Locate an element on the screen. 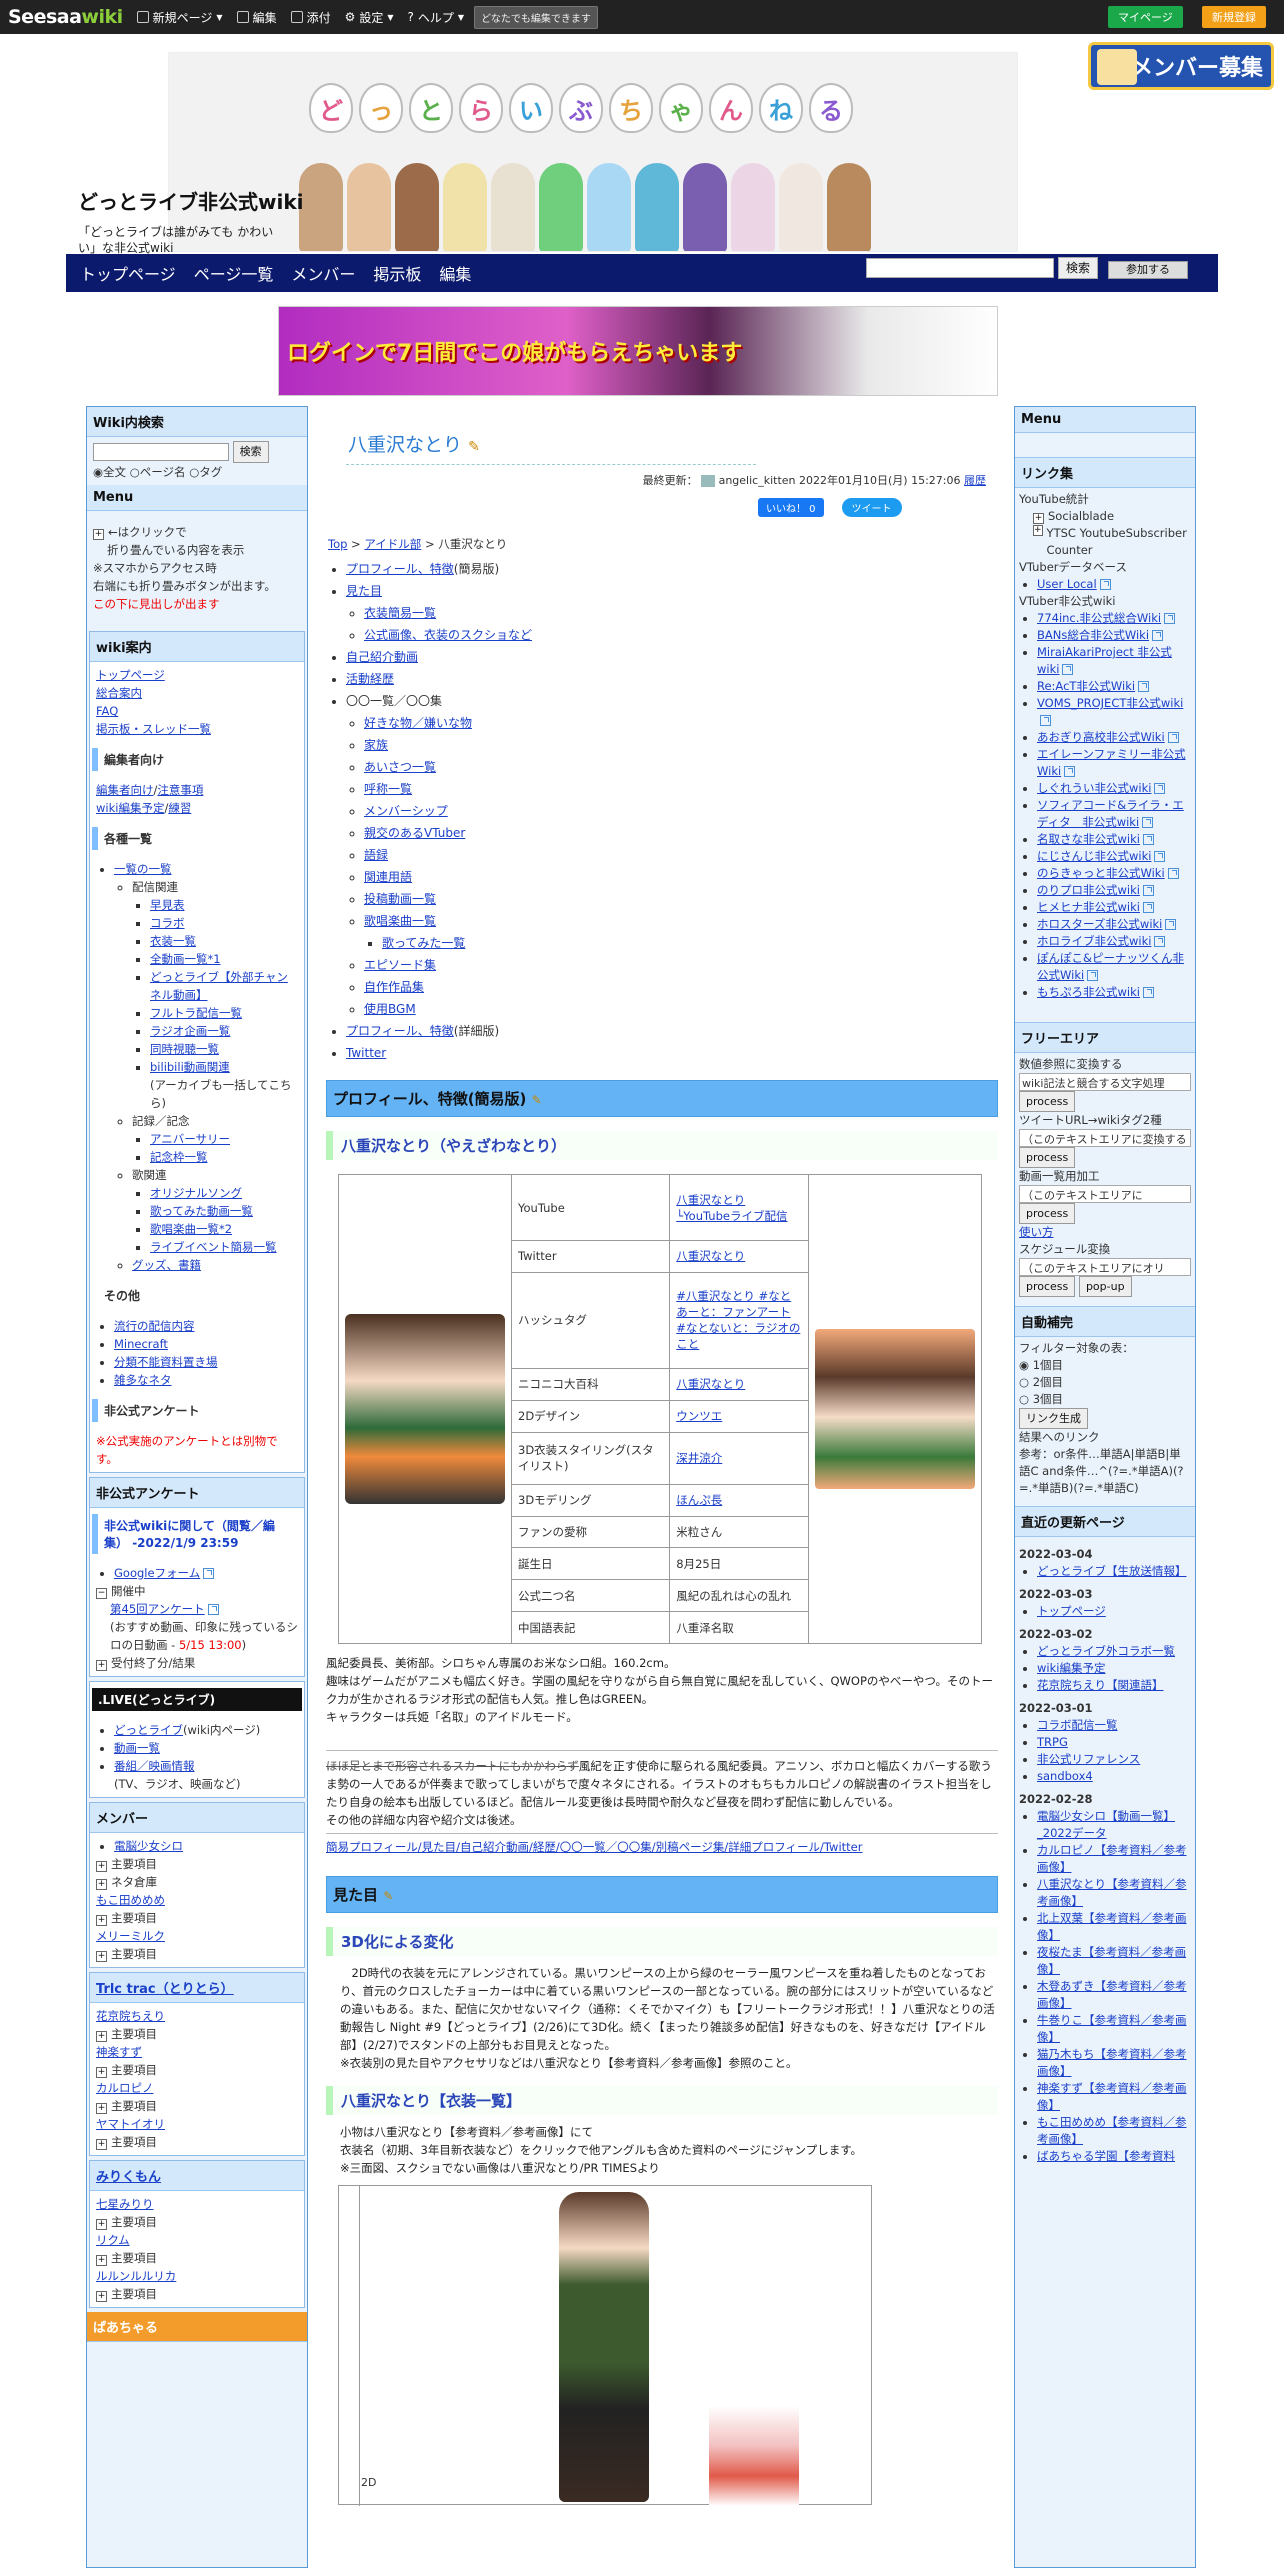 Image resolution: width=1284 pixels, height=2568 pixels. radio-table-1: ◉ 1個目 is located at coordinates (1105, 1365).